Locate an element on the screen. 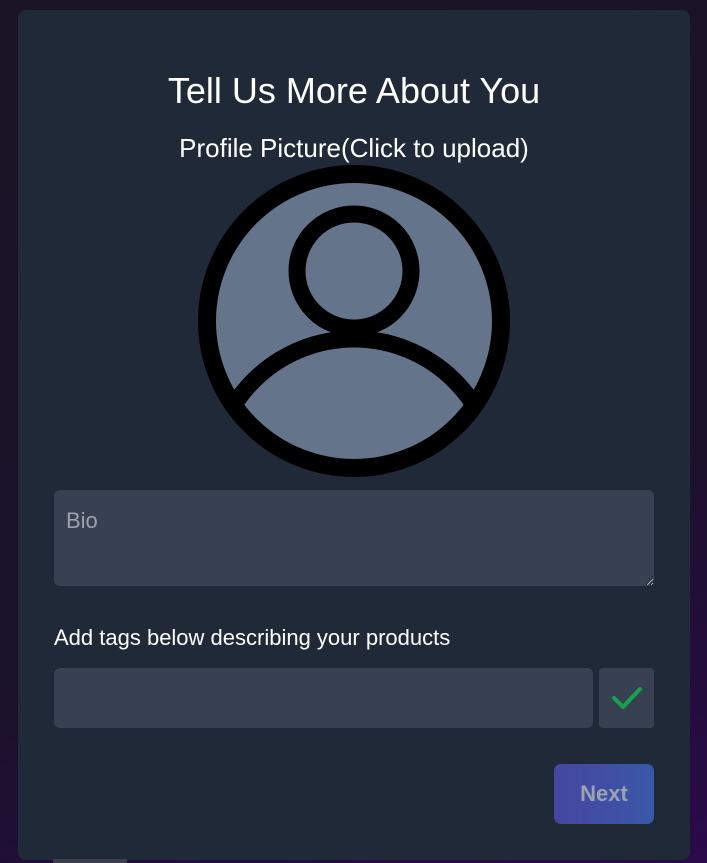  bottom-edge-element is located at coordinates (90, 861).